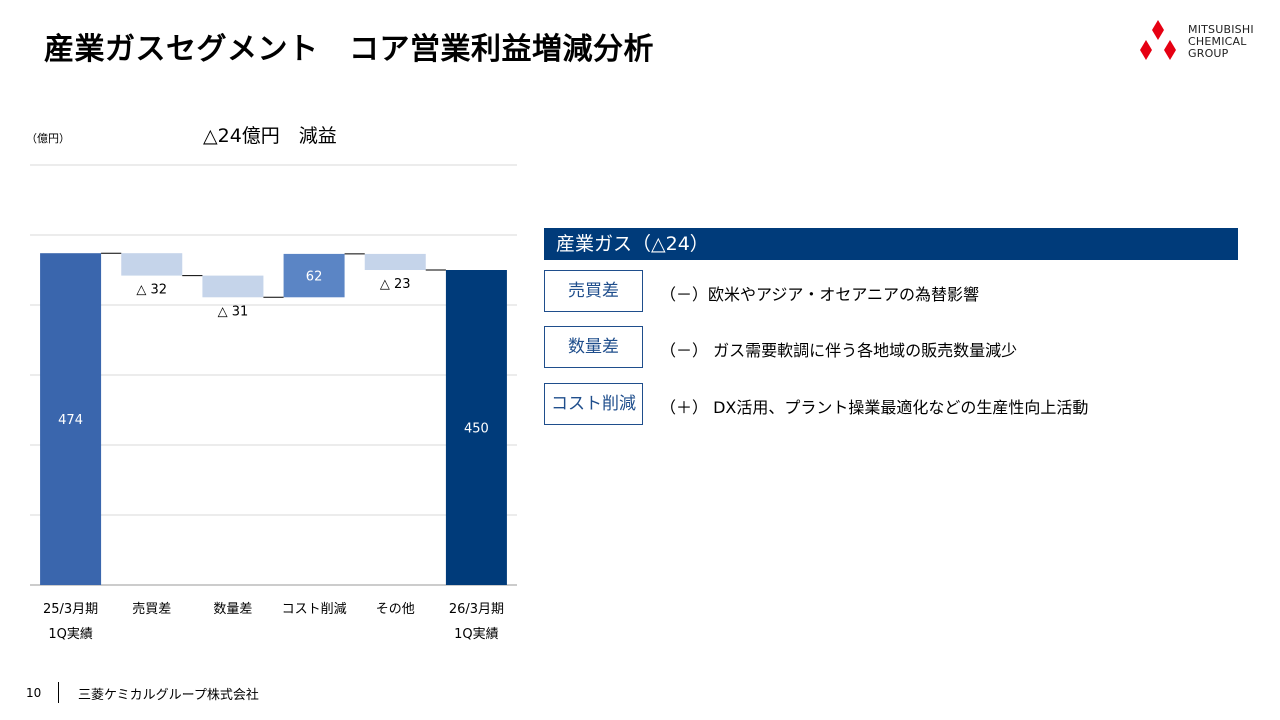 The width and height of the screenshot is (1280, 720). What do you see at coordinates (395, 609) in the screenshot?
I see `category-label: その他` at bounding box center [395, 609].